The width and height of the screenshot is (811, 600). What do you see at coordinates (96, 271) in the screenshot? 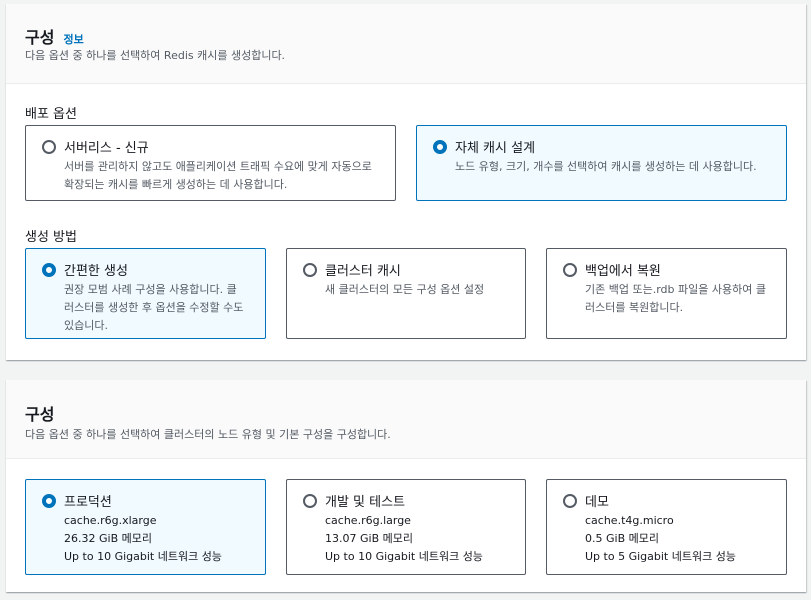
I see `tile-title: 간편한 생성` at bounding box center [96, 271].